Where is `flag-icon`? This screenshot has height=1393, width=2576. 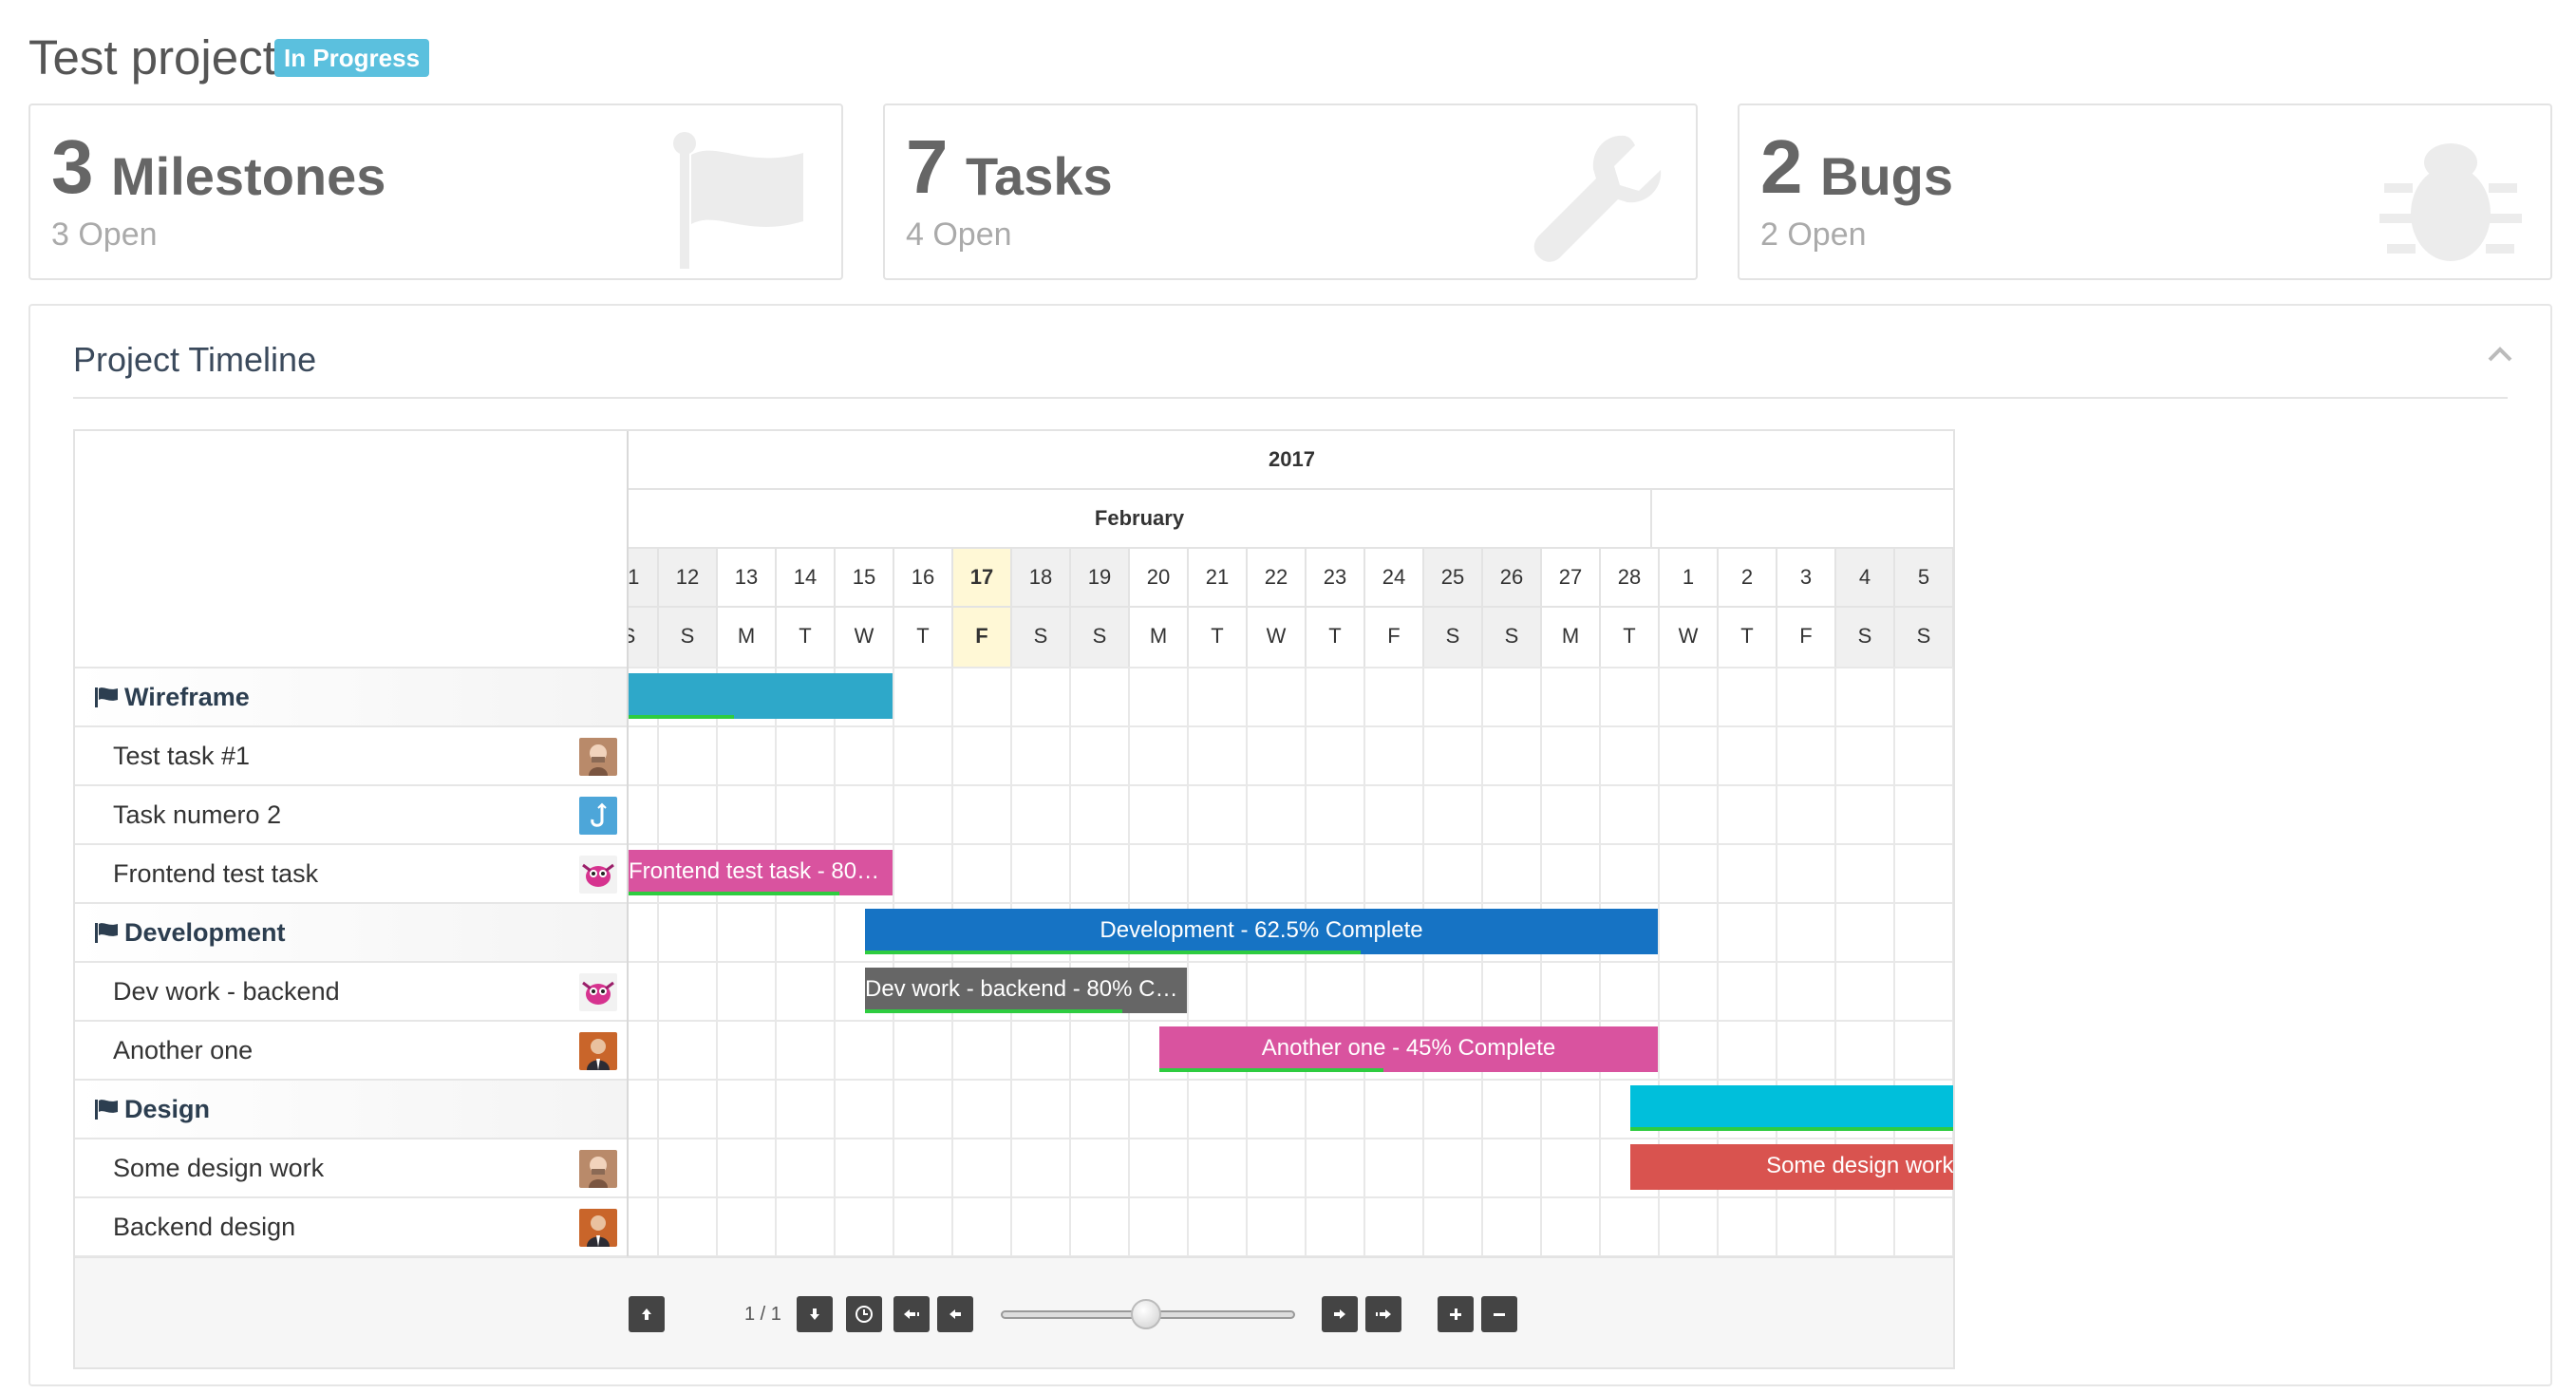 flag-icon is located at coordinates (741, 199).